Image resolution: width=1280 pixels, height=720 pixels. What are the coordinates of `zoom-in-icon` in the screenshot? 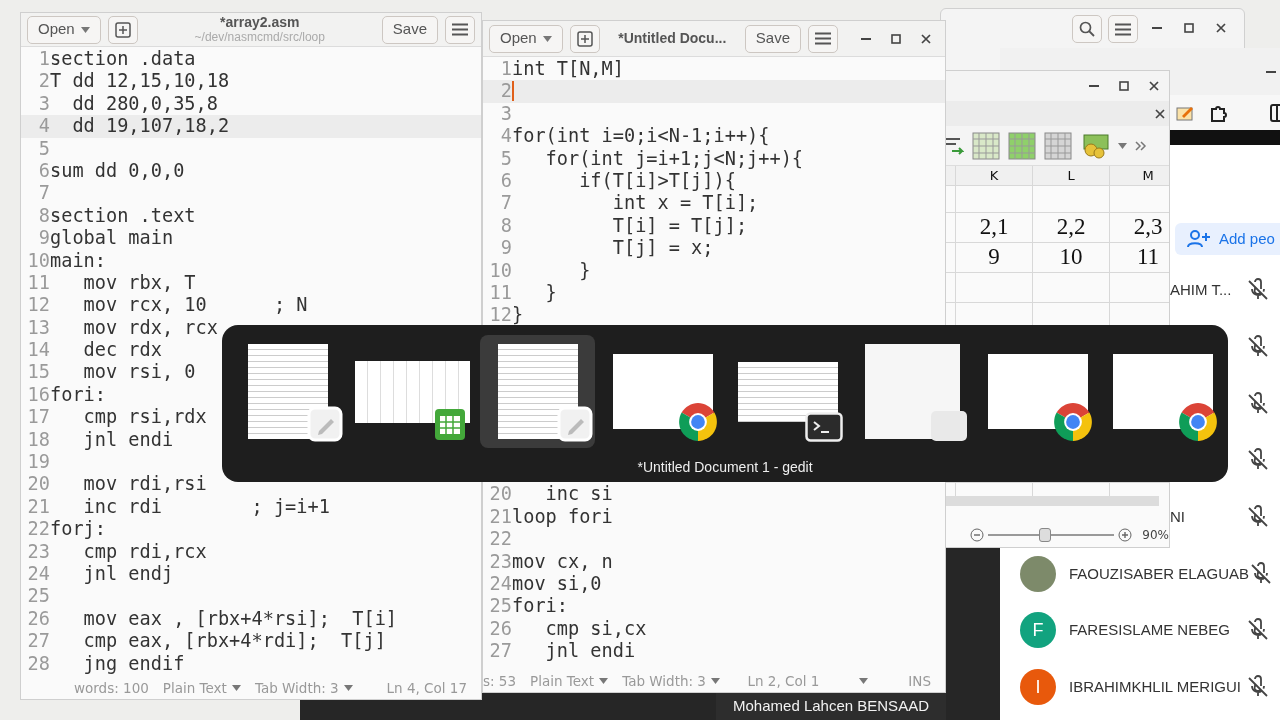 It's located at (1125, 535).